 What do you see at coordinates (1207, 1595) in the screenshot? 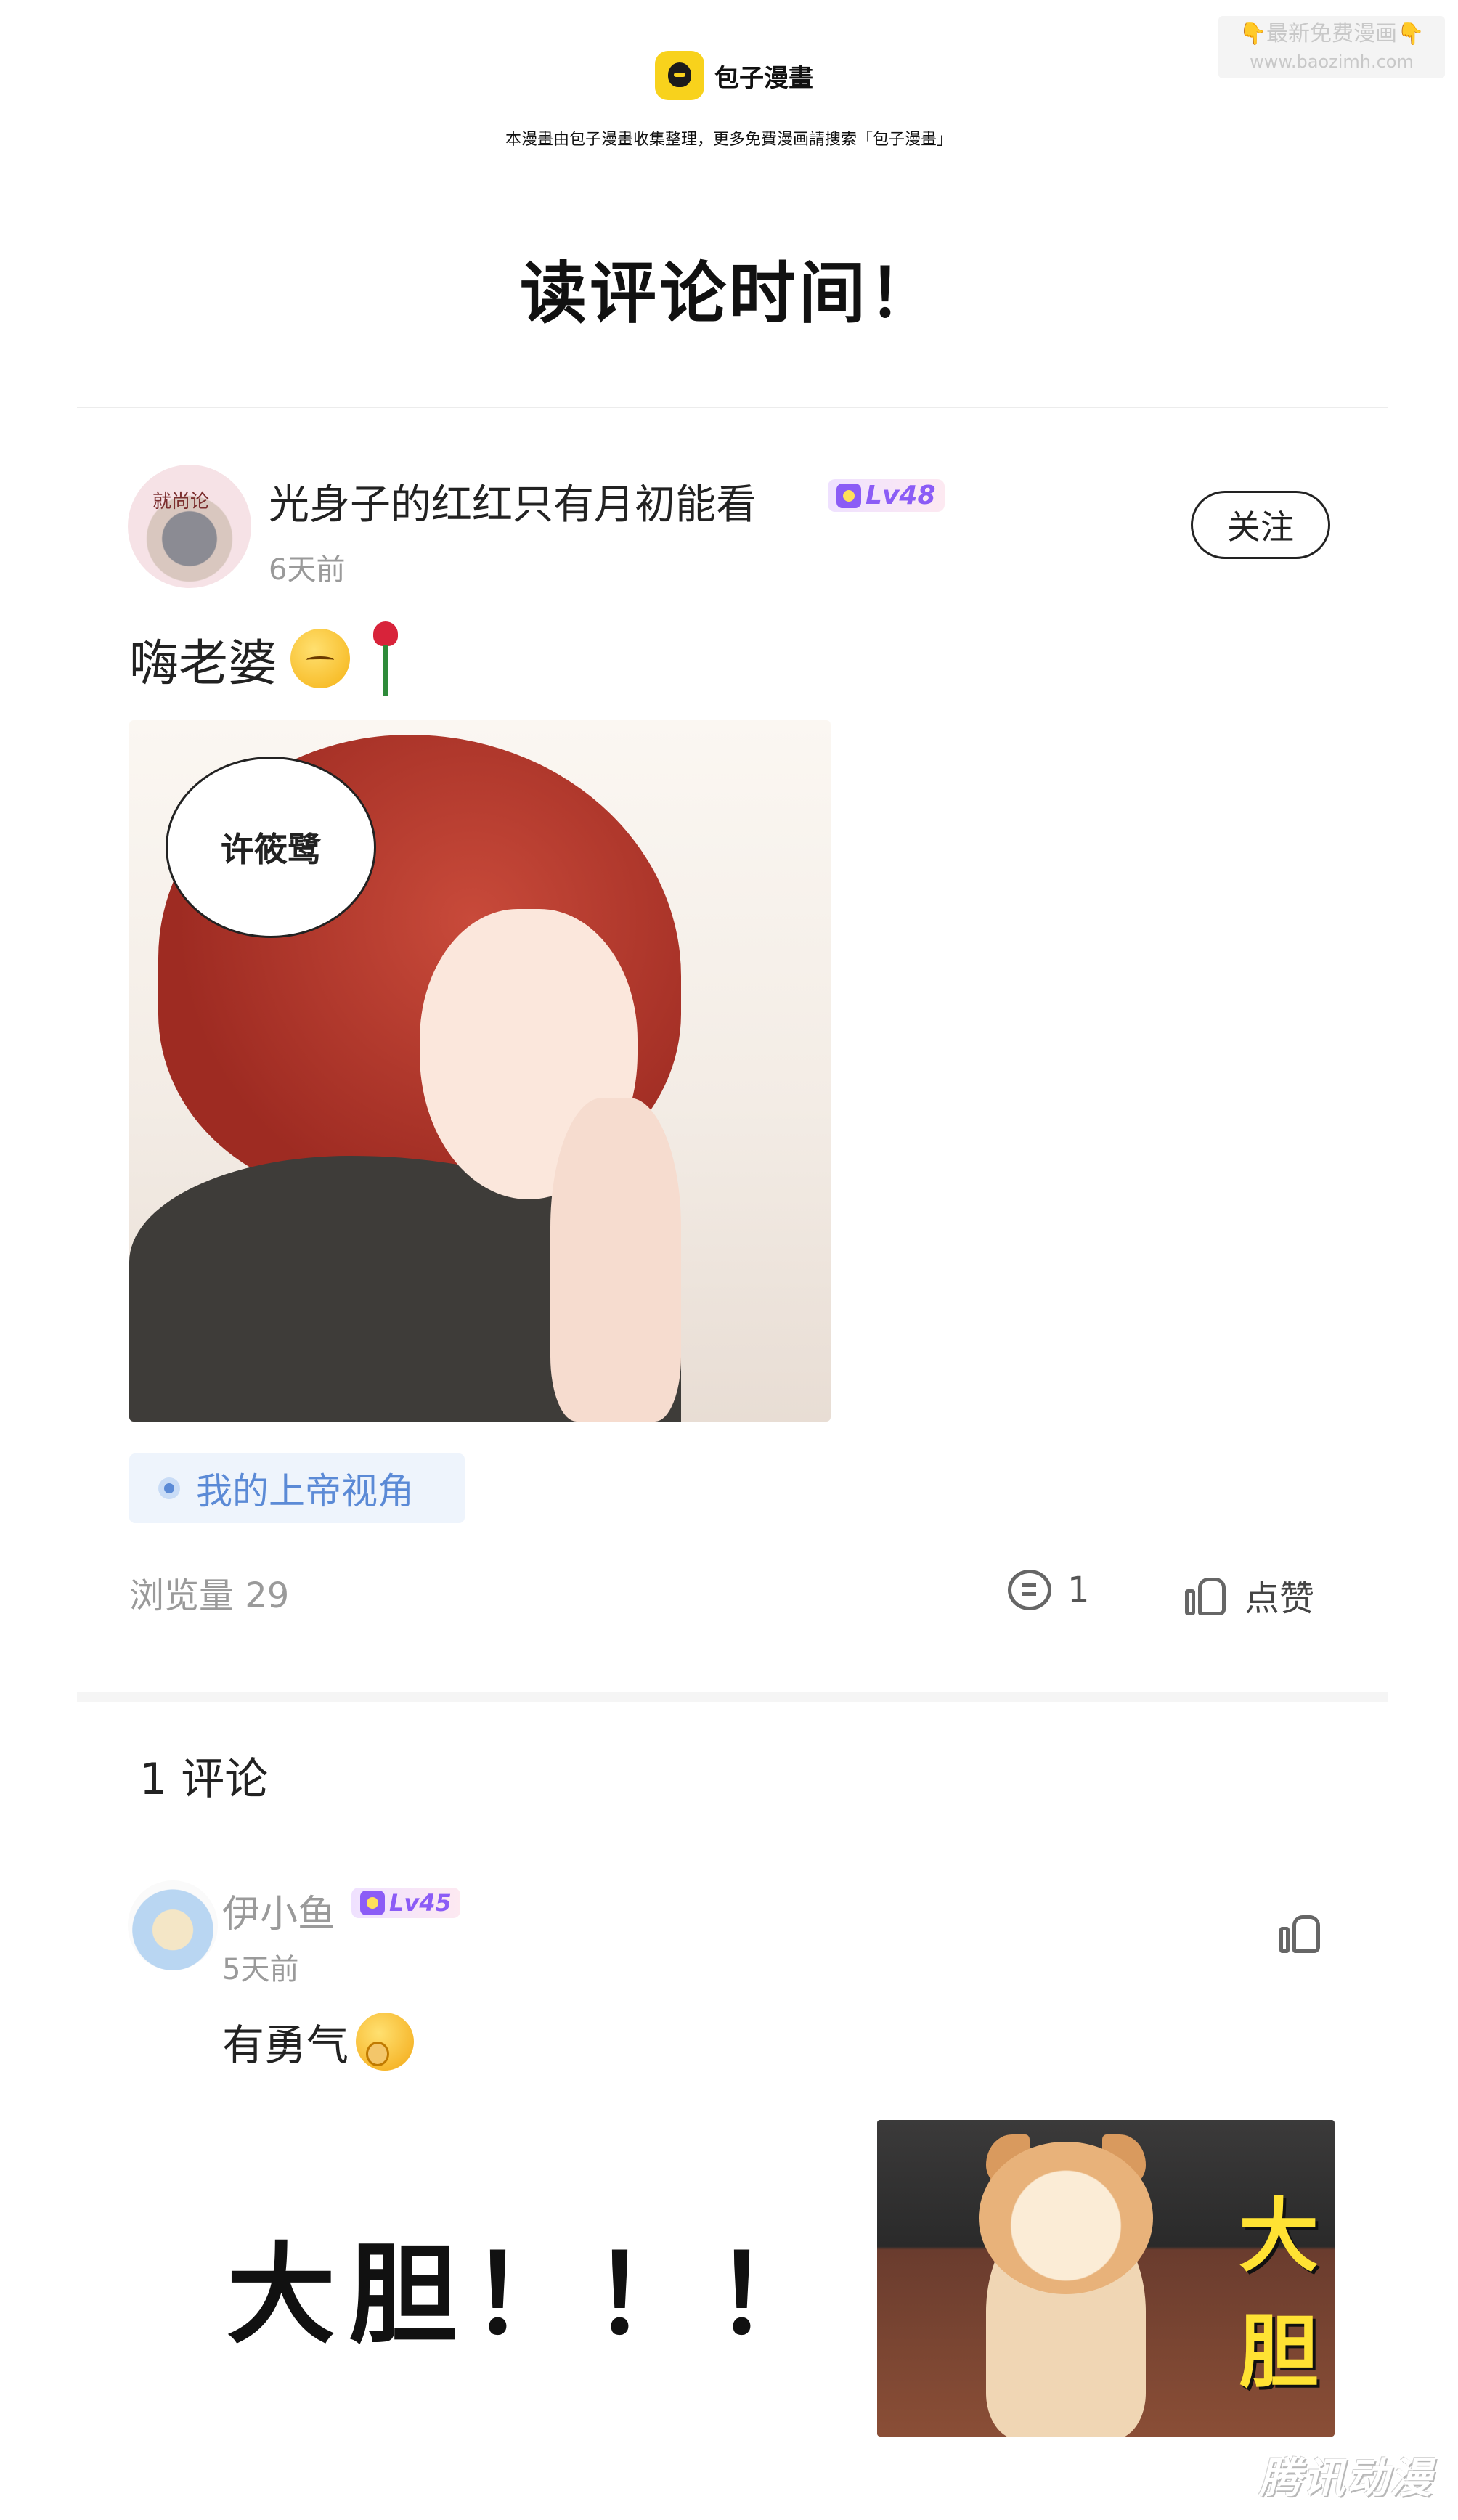
I see `thumbs-up-icon` at bounding box center [1207, 1595].